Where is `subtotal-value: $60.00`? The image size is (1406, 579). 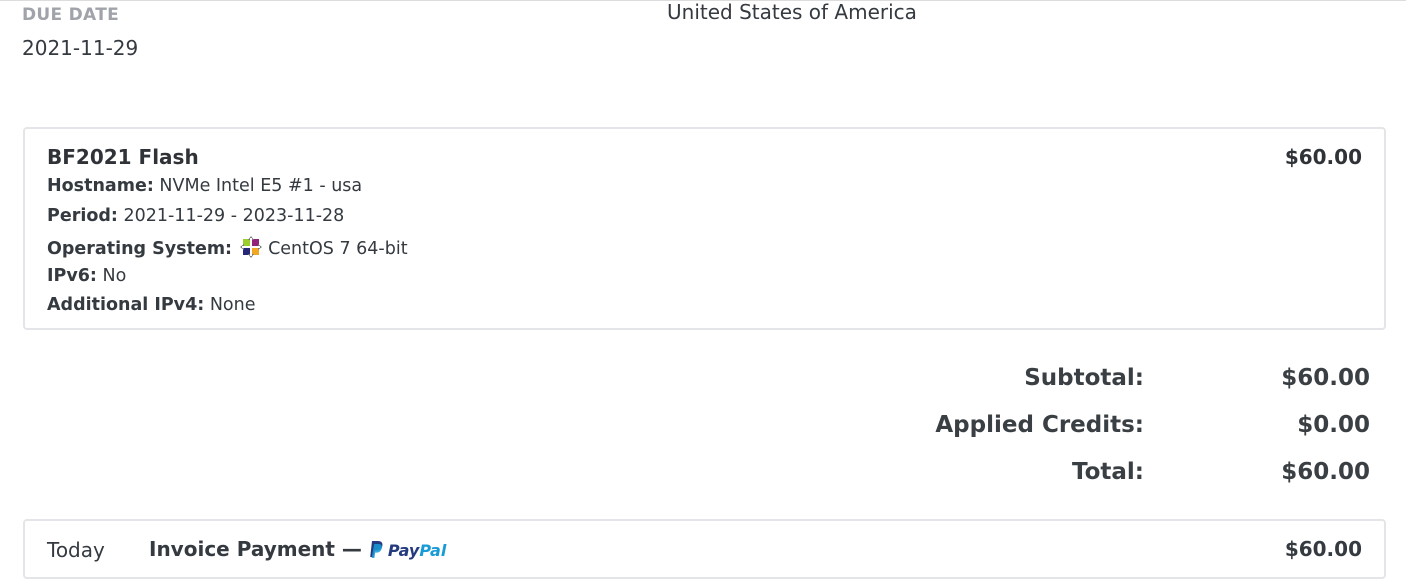
subtotal-value: $60.00 is located at coordinates (1325, 378).